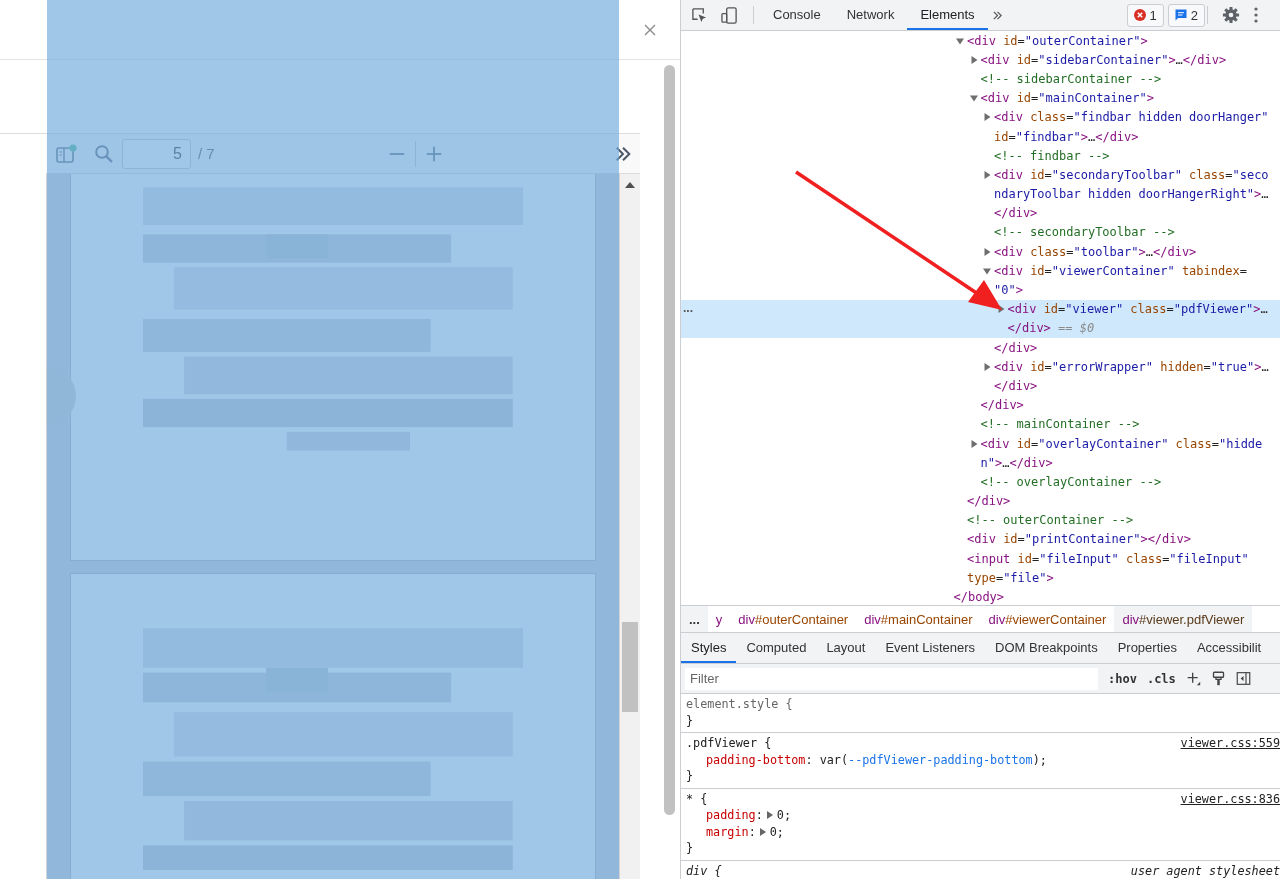 The width and height of the screenshot is (1280, 879). I want to click on tree-row: <div id="viewerContainer" tabindex=, so click(980, 271).